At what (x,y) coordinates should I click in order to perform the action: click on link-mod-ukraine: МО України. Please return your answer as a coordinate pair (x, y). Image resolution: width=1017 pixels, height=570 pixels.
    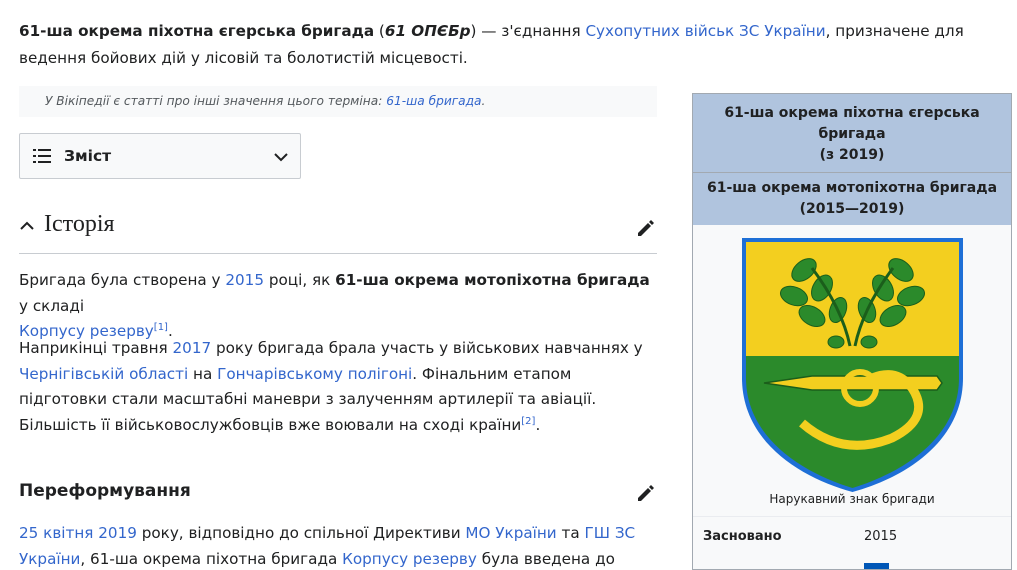
    Looking at the image, I should click on (510, 533).